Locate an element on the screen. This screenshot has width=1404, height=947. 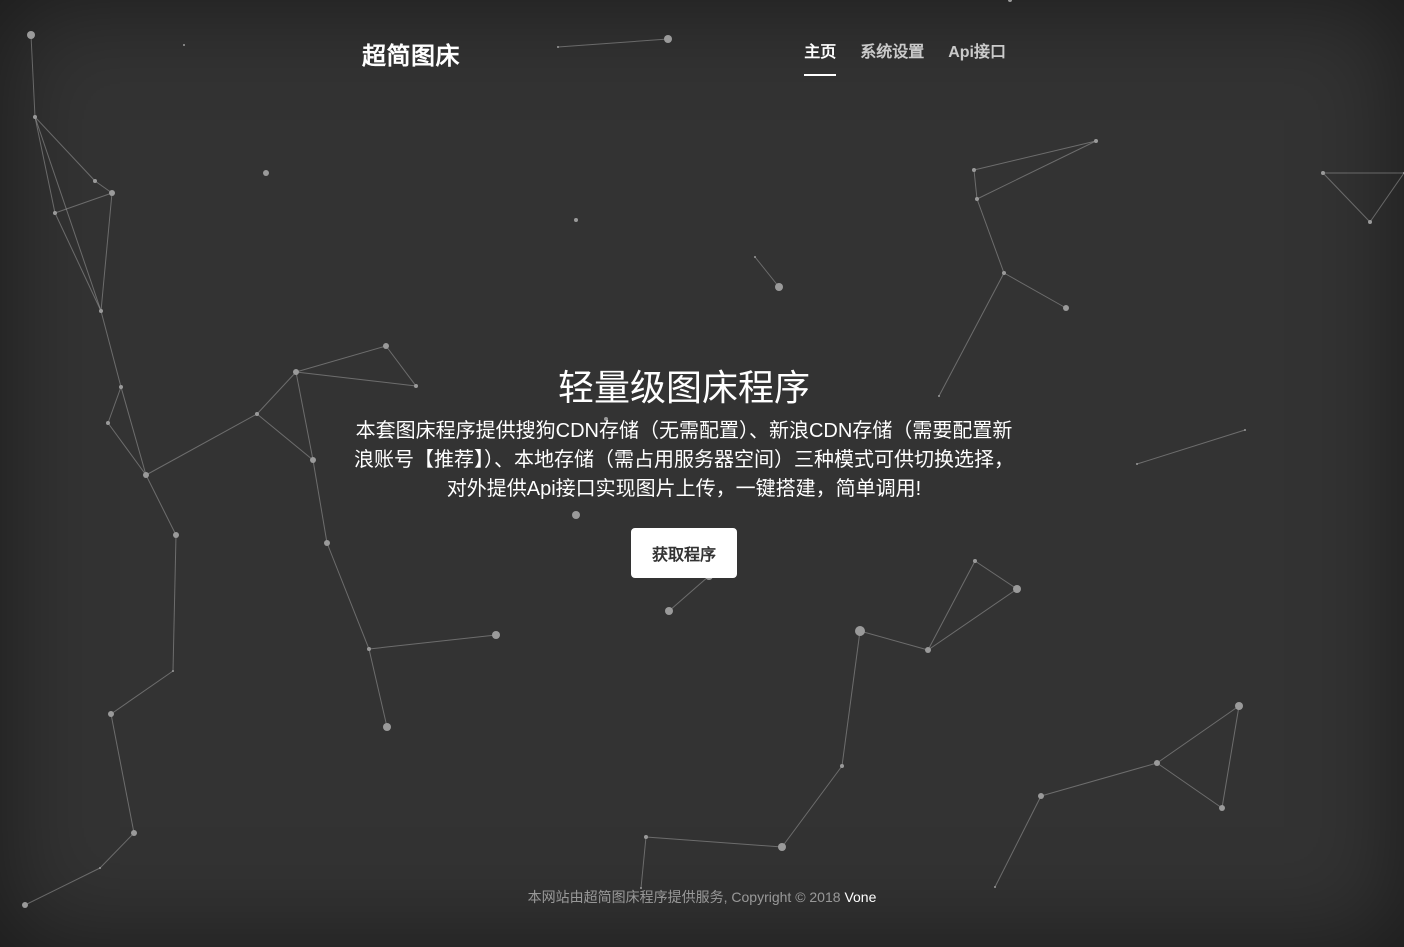
footer: 本网站由超简图床程序提供服务, Copyright © 2018 Vone is located at coordinates (702, 897).